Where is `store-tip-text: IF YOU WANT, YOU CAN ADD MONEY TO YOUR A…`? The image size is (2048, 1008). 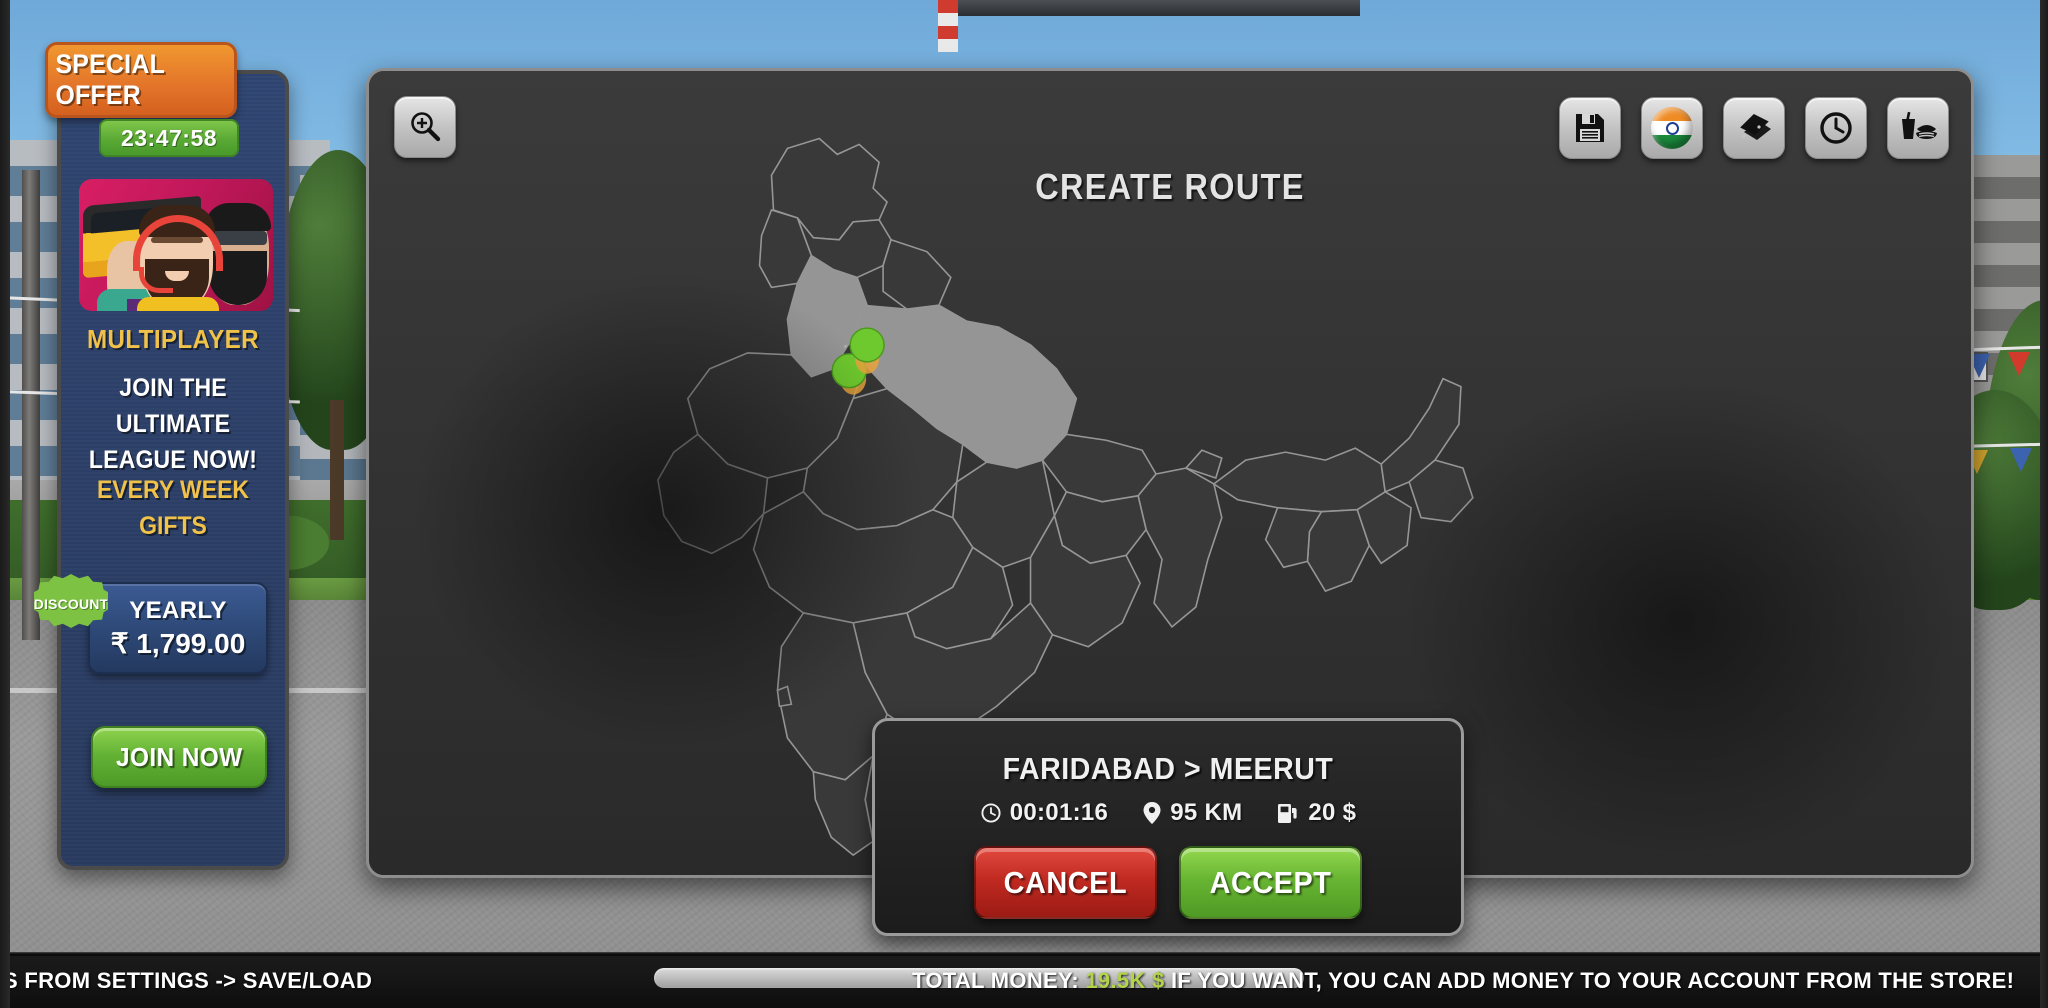 store-tip-text: IF YOU WANT, YOU CAN ADD MONEY TO YOUR A… is located at coordinates (1589, 980).